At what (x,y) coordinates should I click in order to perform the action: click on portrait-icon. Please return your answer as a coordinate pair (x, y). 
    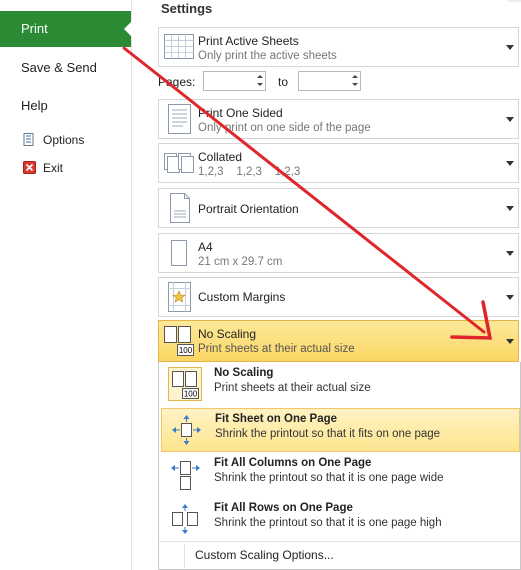
    Looking at the image, I should click on (179, 208).